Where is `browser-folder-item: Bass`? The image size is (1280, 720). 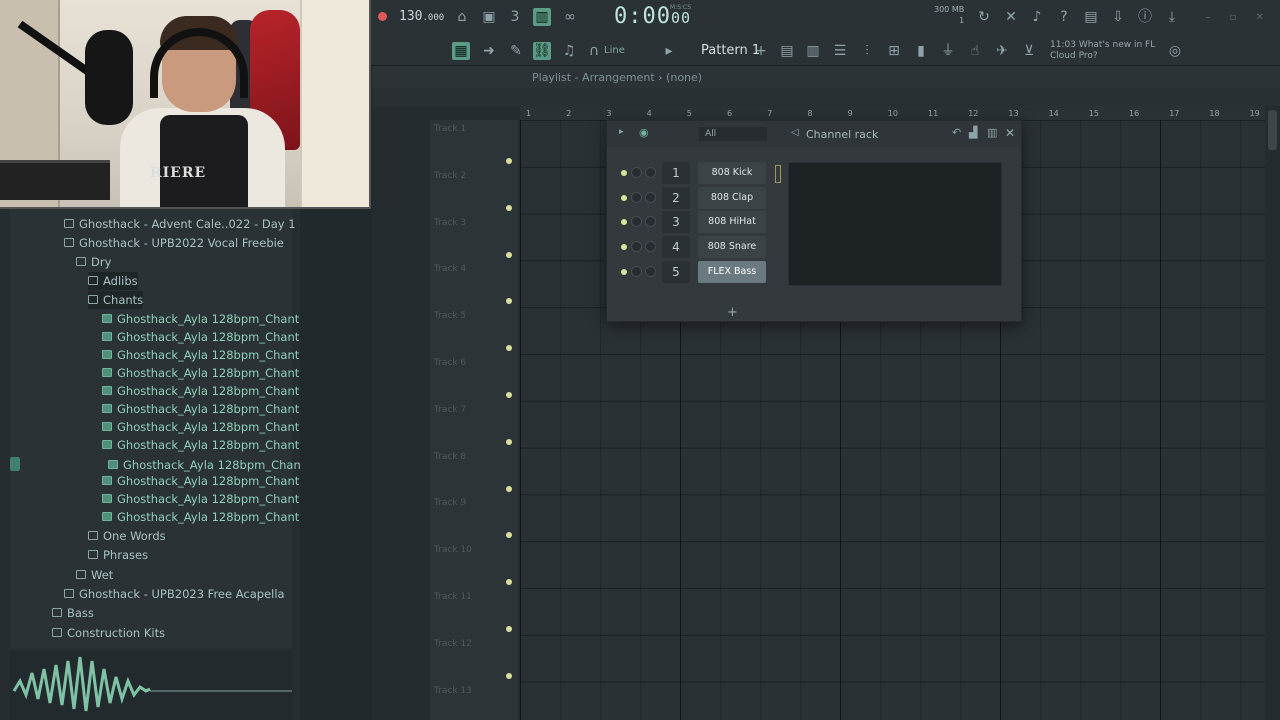
browser-folder-item: Bass is located at coordinates (73, 613).